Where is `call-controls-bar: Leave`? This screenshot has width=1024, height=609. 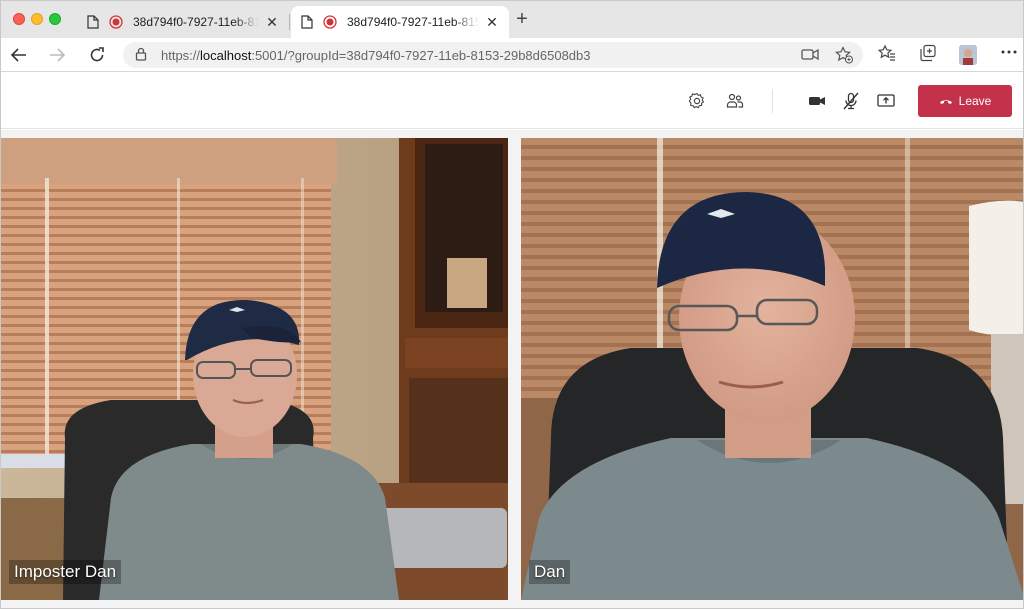 call-controls-bar: Leave is located at coordinates (512, 101).